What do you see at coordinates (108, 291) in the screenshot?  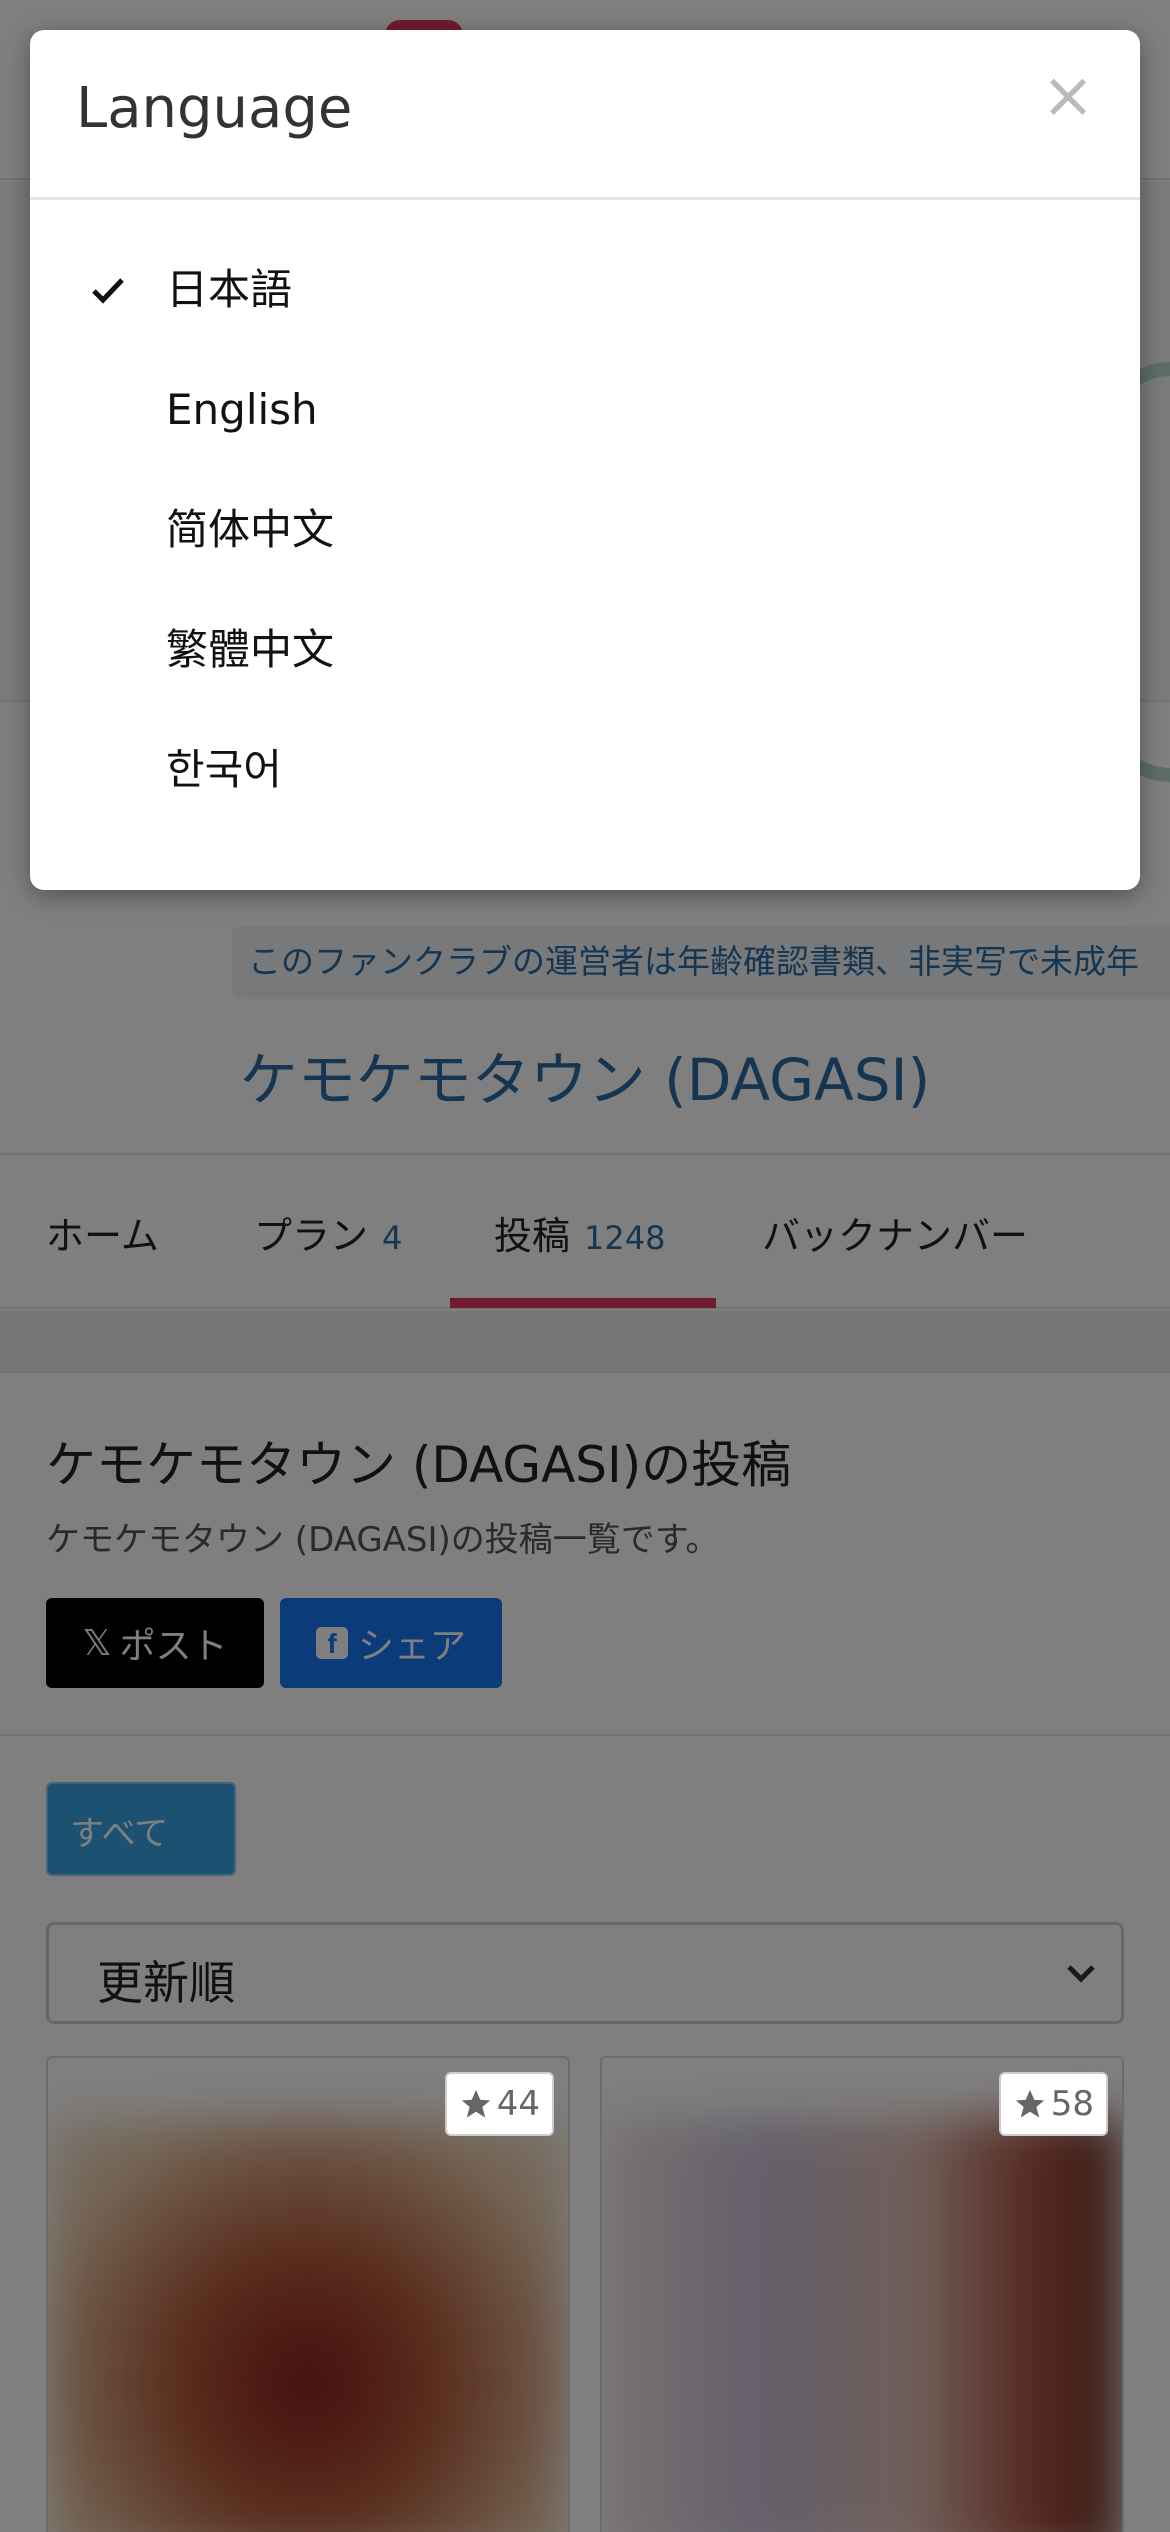 I see `check-icon` at bounding box center [108, 291].